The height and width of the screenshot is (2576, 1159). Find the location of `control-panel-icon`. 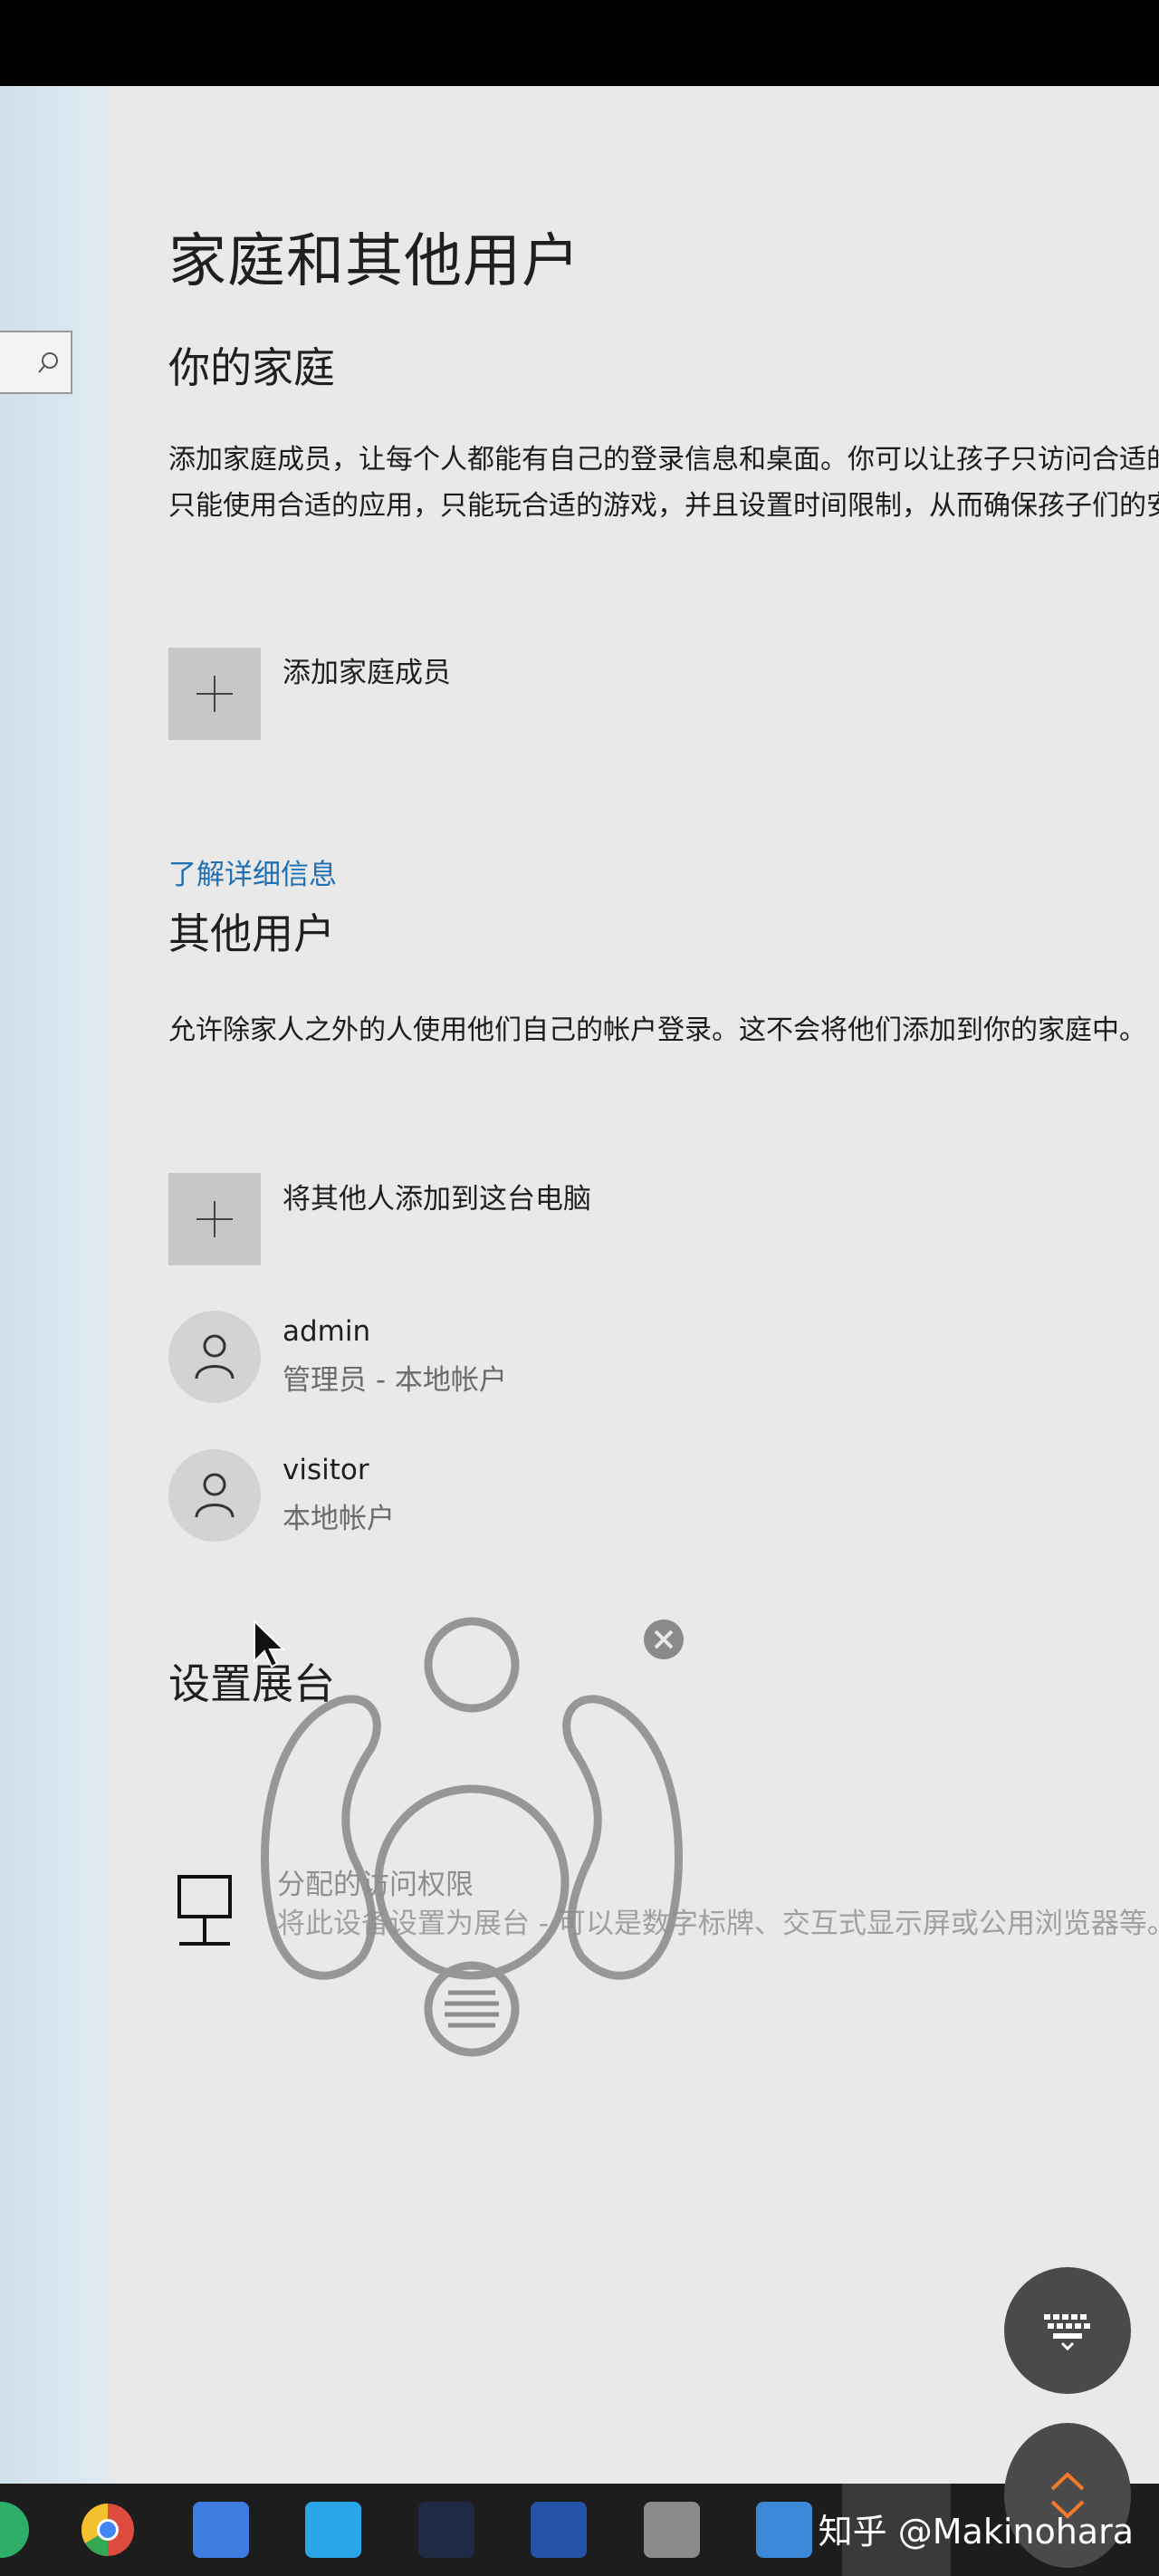

control-panel-icon is located at coordinates (784, 2530).